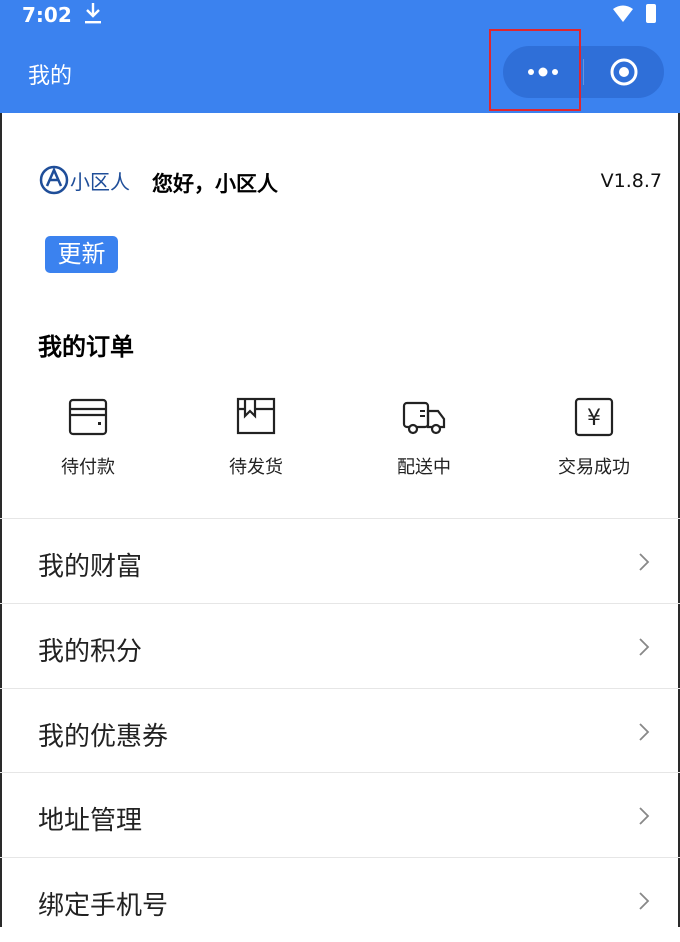 The height and width of the screenshot is (942, 680). I want to click on menu-item-wealth: 我的财富, so click(340, 561).